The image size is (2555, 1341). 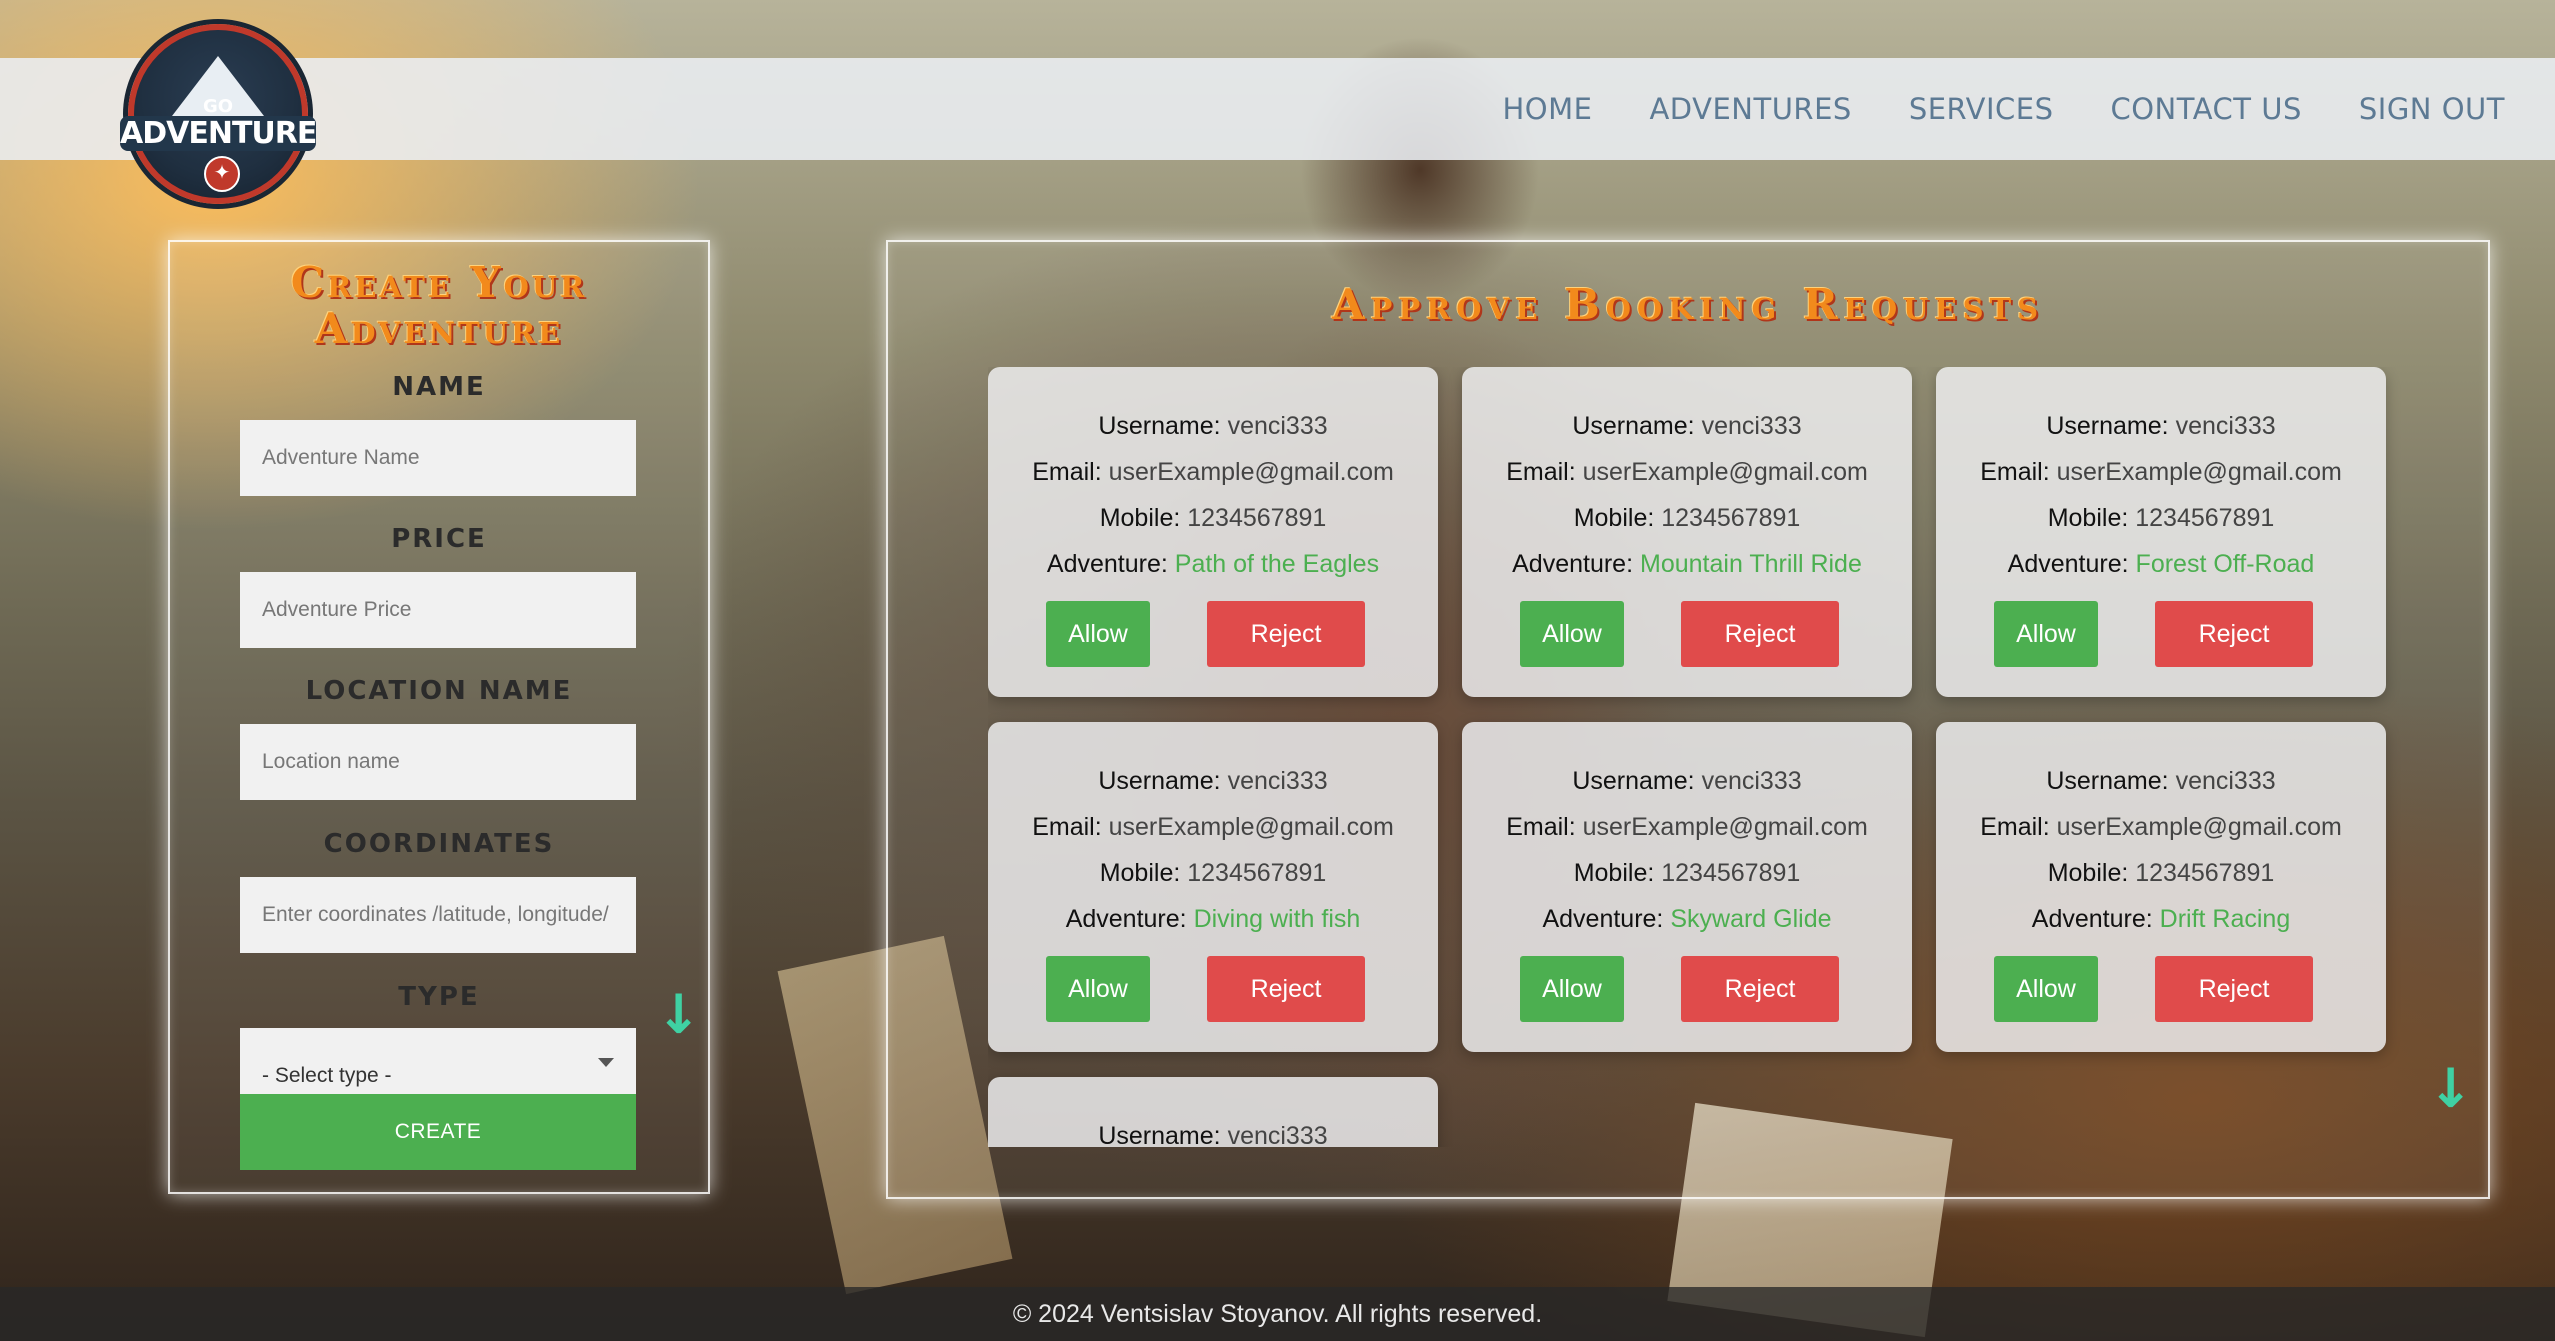 What do you see at coordinates (222, 174) in the screenshot?
I see `compass-icon: ✦` at bounding box center [222, 174].